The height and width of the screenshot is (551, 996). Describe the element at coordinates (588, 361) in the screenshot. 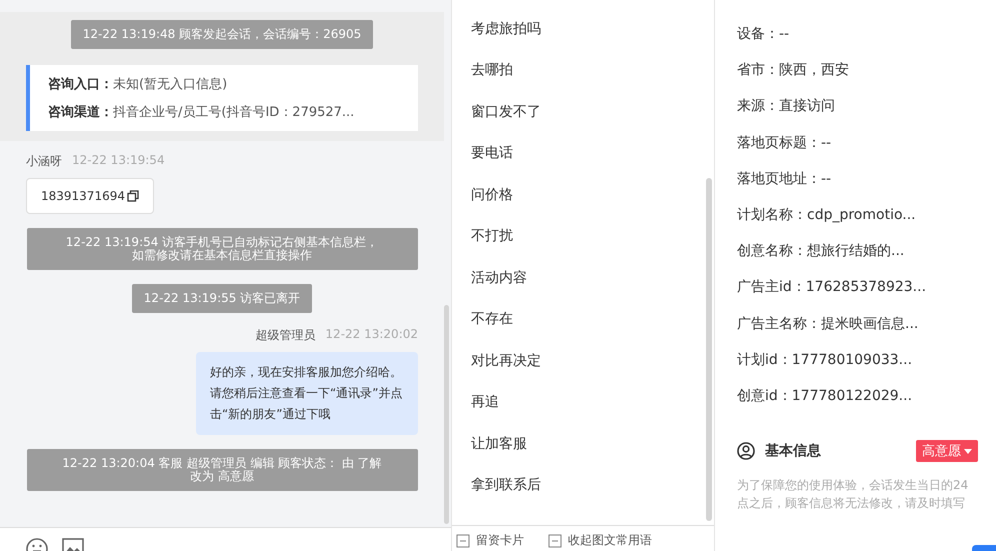

I see `quick-reply-item: 对比再决定` at that location.